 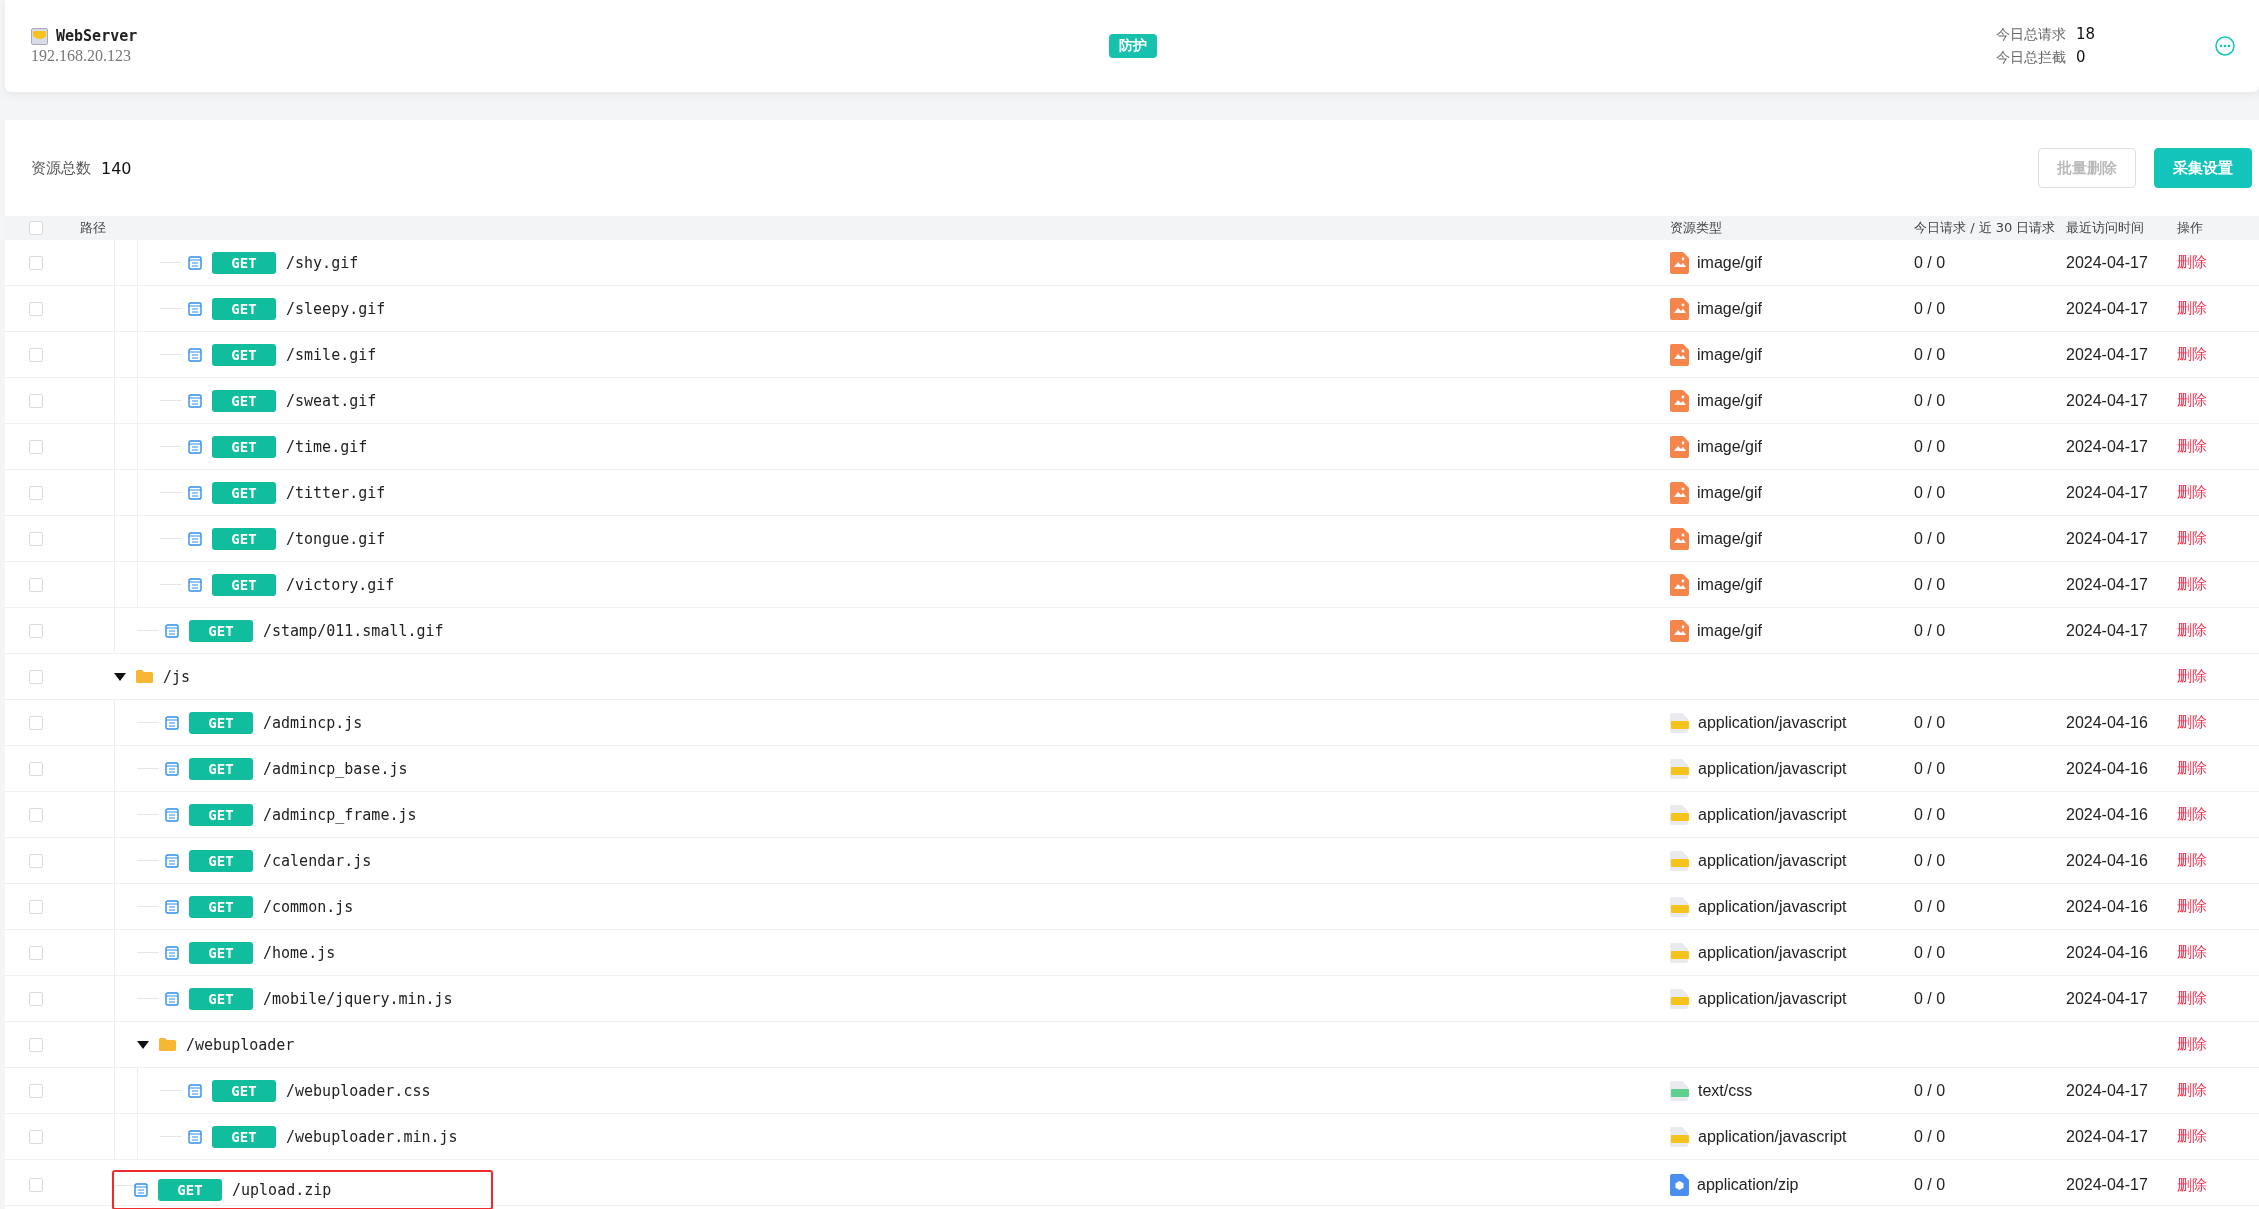 What do you see at coordinates (1680, 1090) in the screenshot?
I see `stylesheet-file-icon` at bounding box center [1680, 1090].